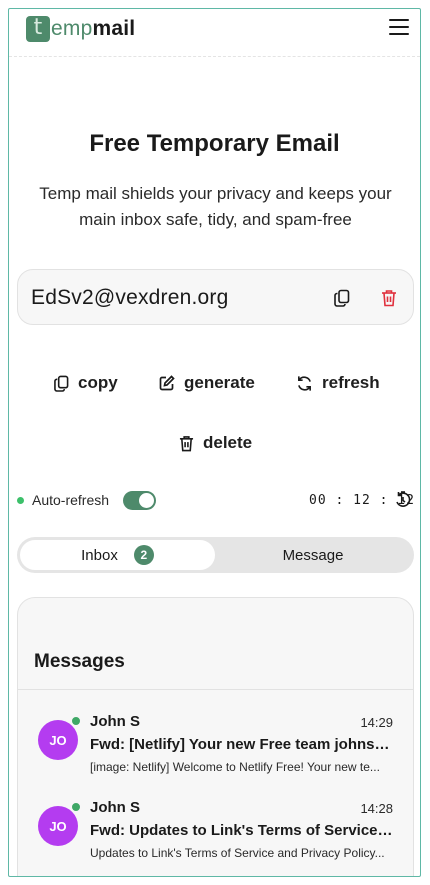  Describe the element at coordinates (167, 383) in the screenshot. I see `edit-icon` at that location.